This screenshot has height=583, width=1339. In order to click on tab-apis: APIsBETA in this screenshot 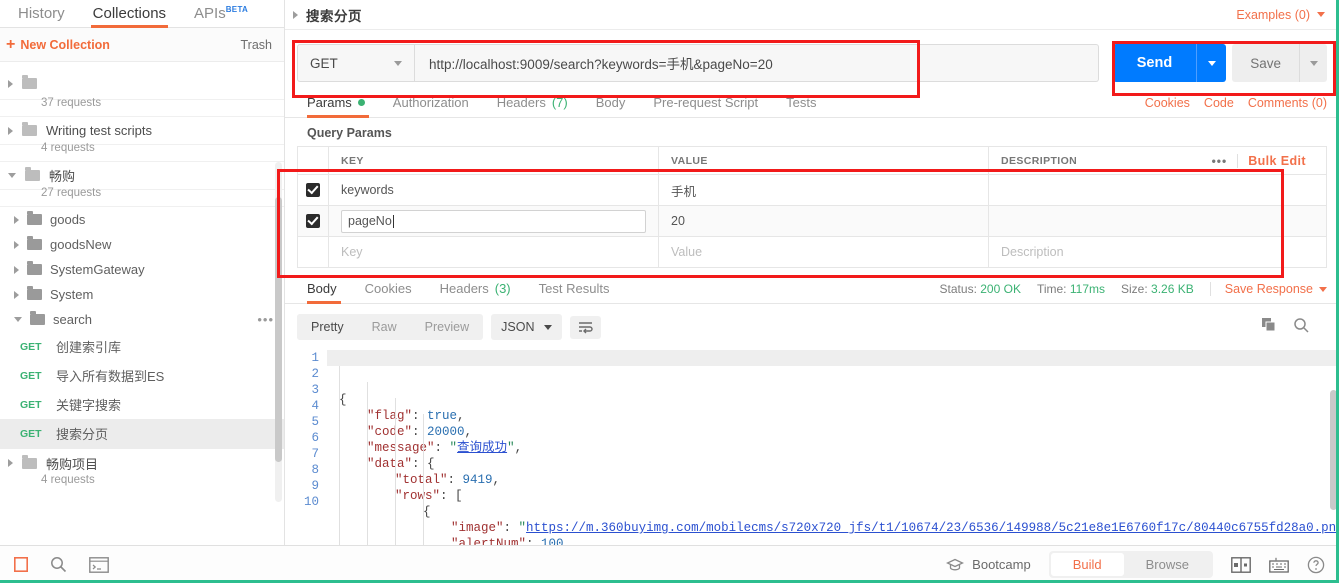, I will do `click(221, 15)`.